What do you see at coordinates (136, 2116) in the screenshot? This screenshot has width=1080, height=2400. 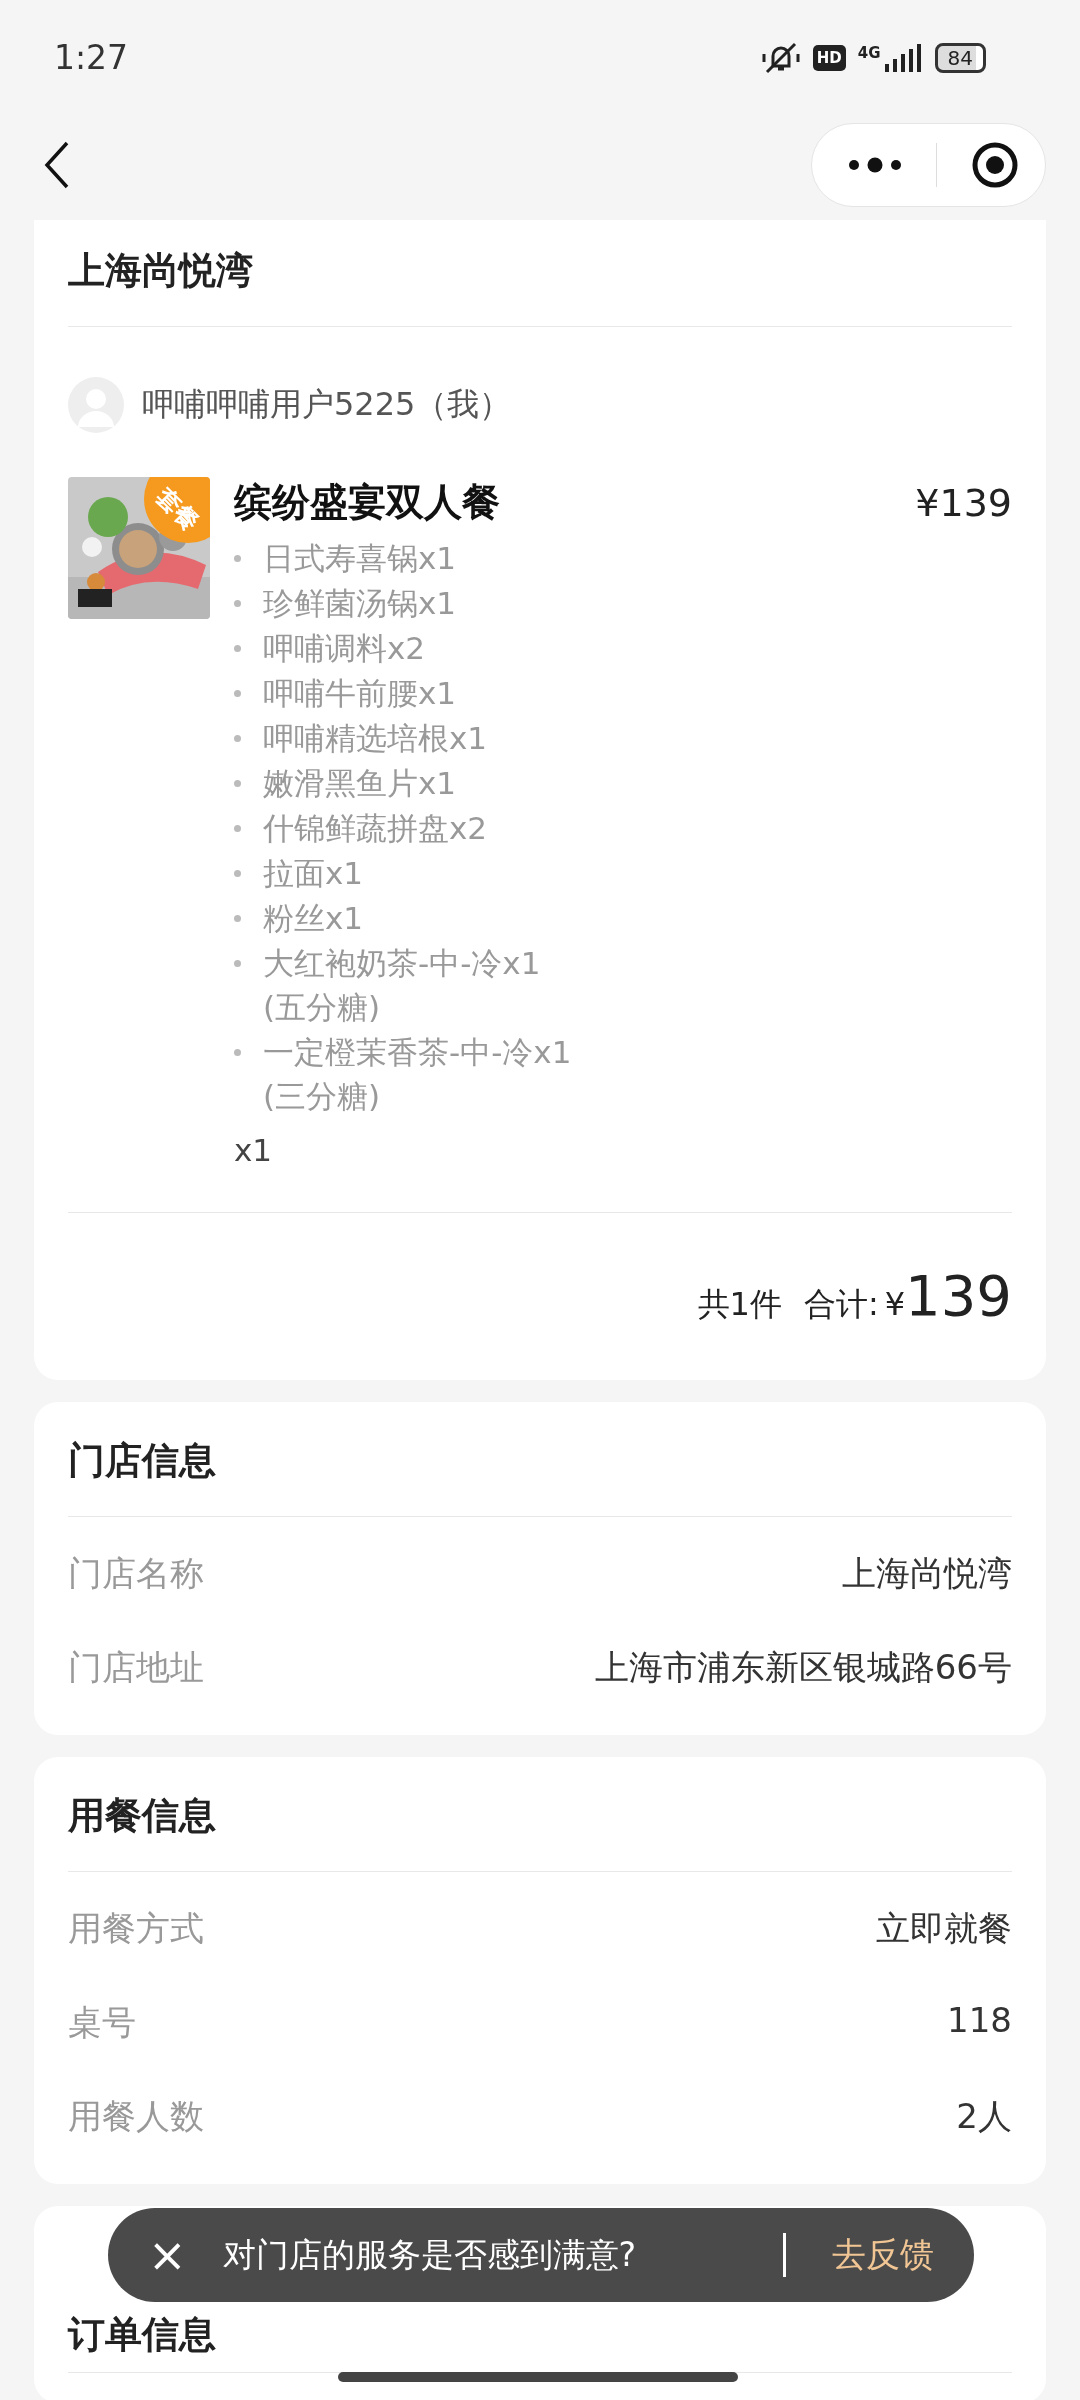 I see `info-label: 用餐人数` at bounding box center [136, 2116].